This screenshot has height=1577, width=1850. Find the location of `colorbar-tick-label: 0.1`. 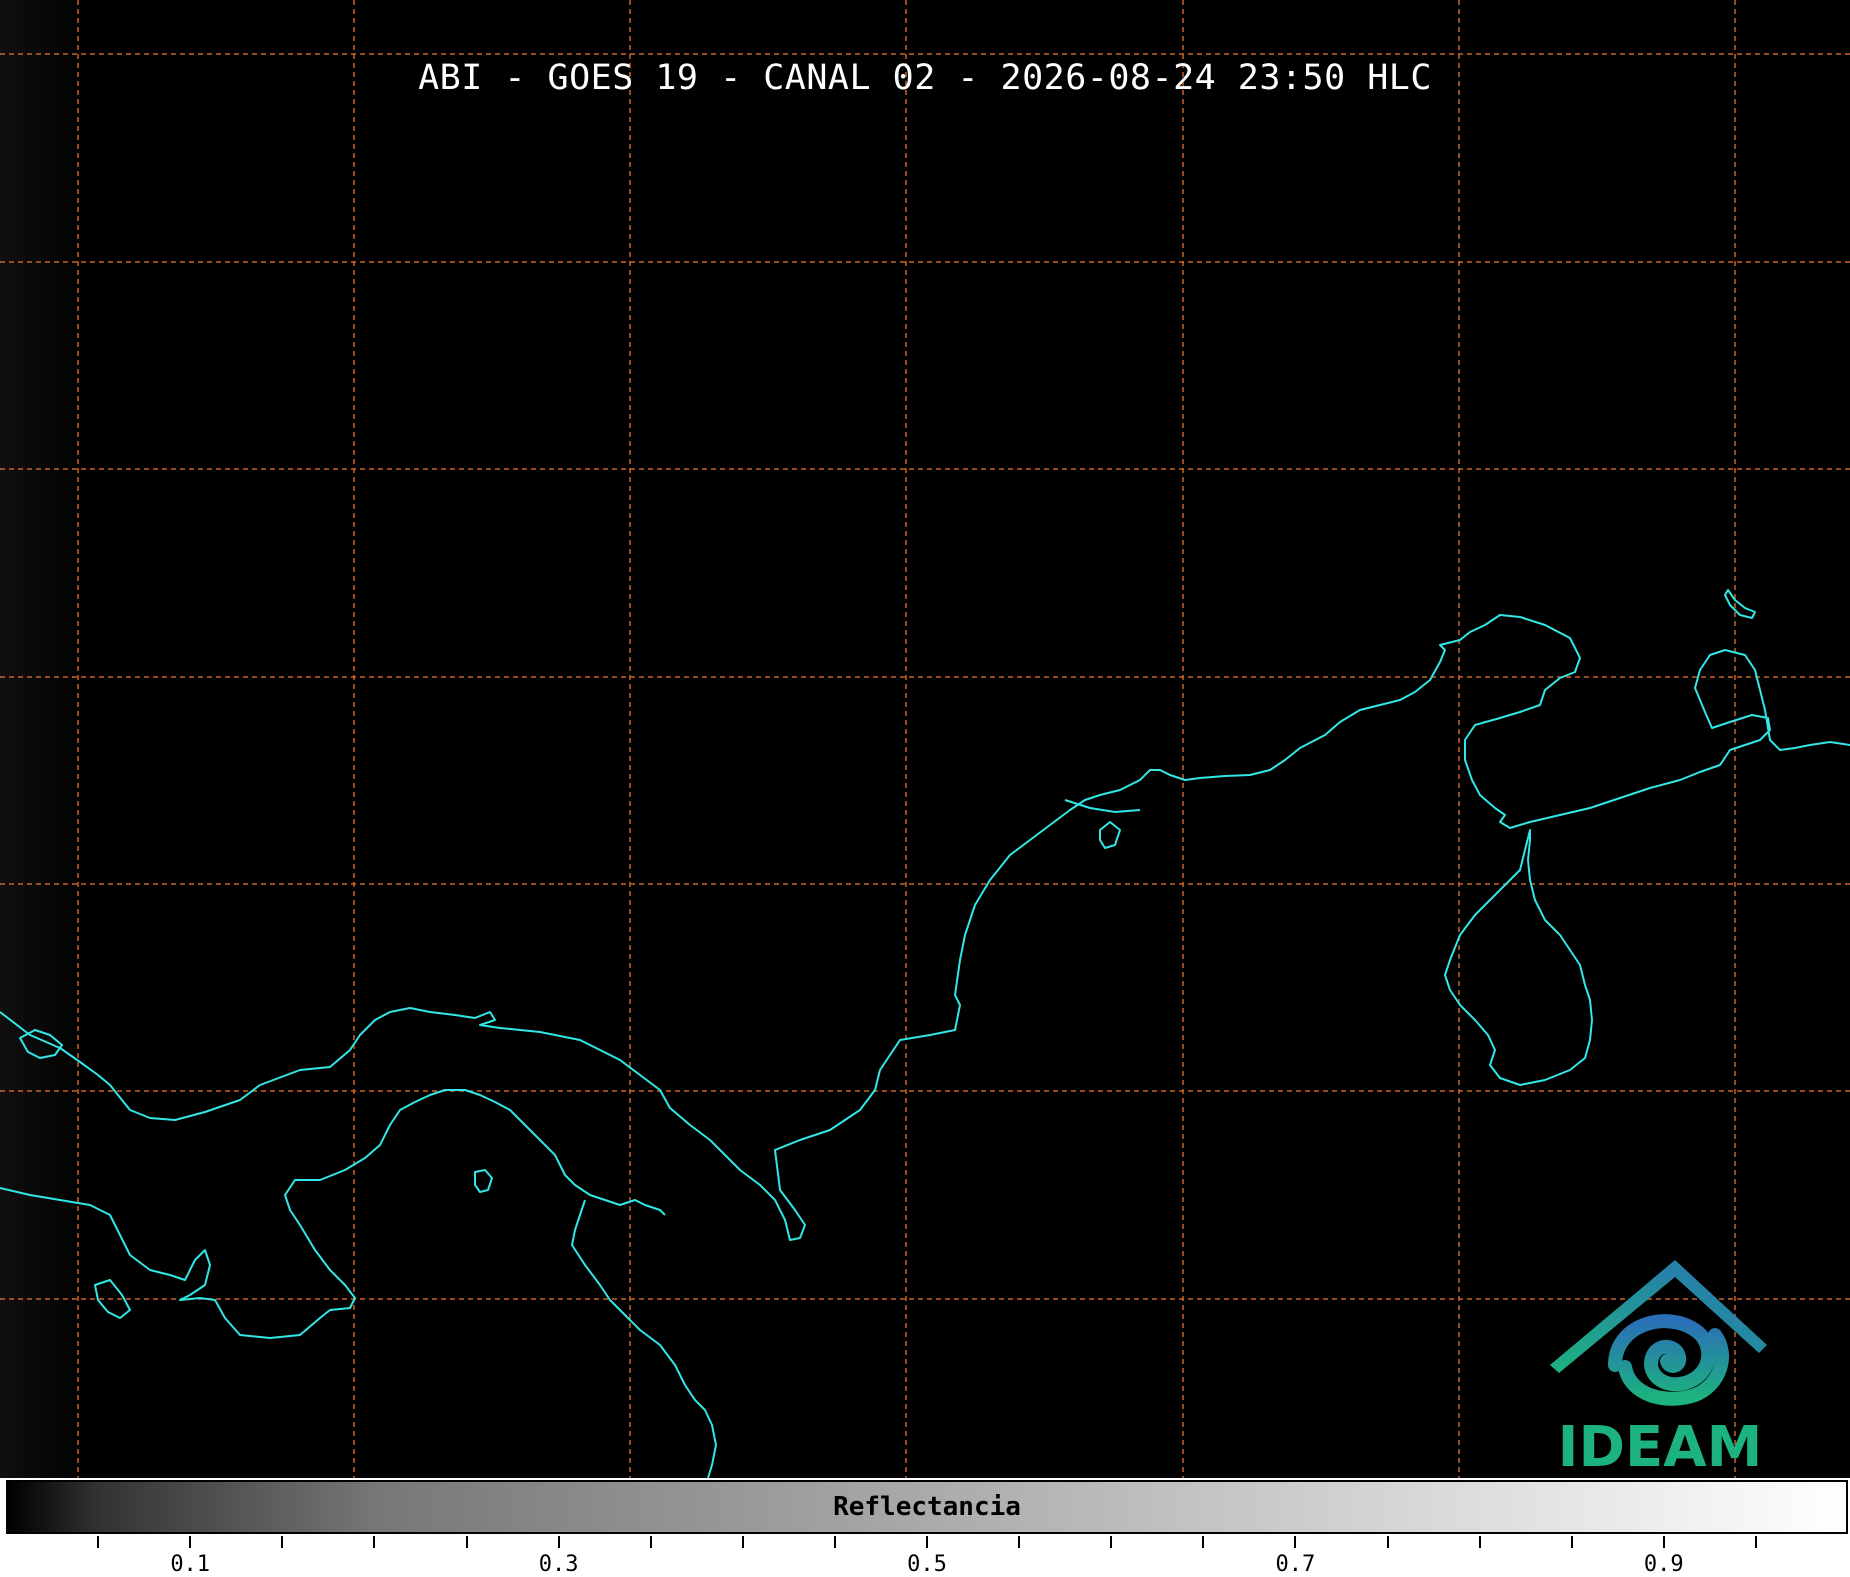

colorbar-tick-label: 0.1 is located at coordinates (190, 1564).